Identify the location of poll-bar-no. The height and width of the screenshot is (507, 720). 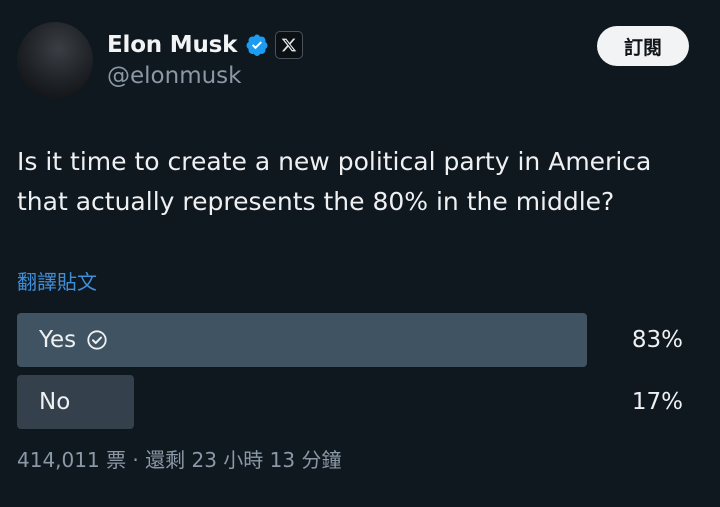
(75, 402).